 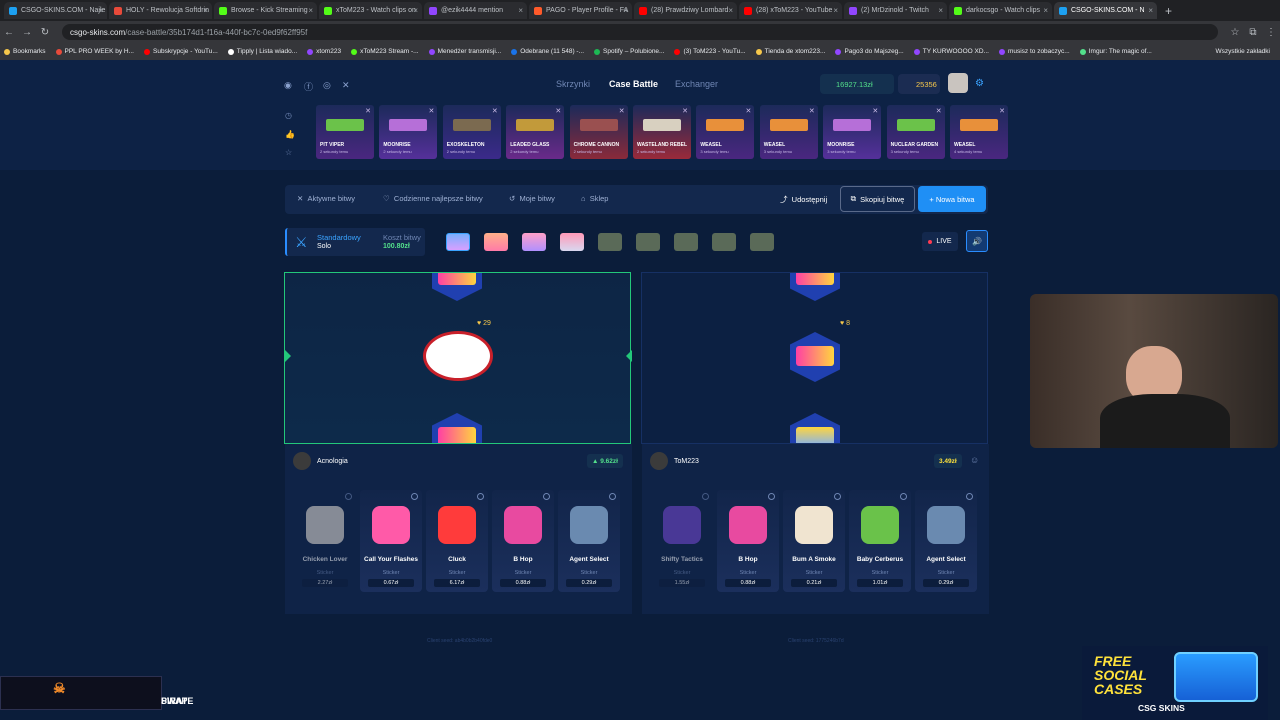 I want to click on sound-toggle: 🔊, so click(x=977, y=241).